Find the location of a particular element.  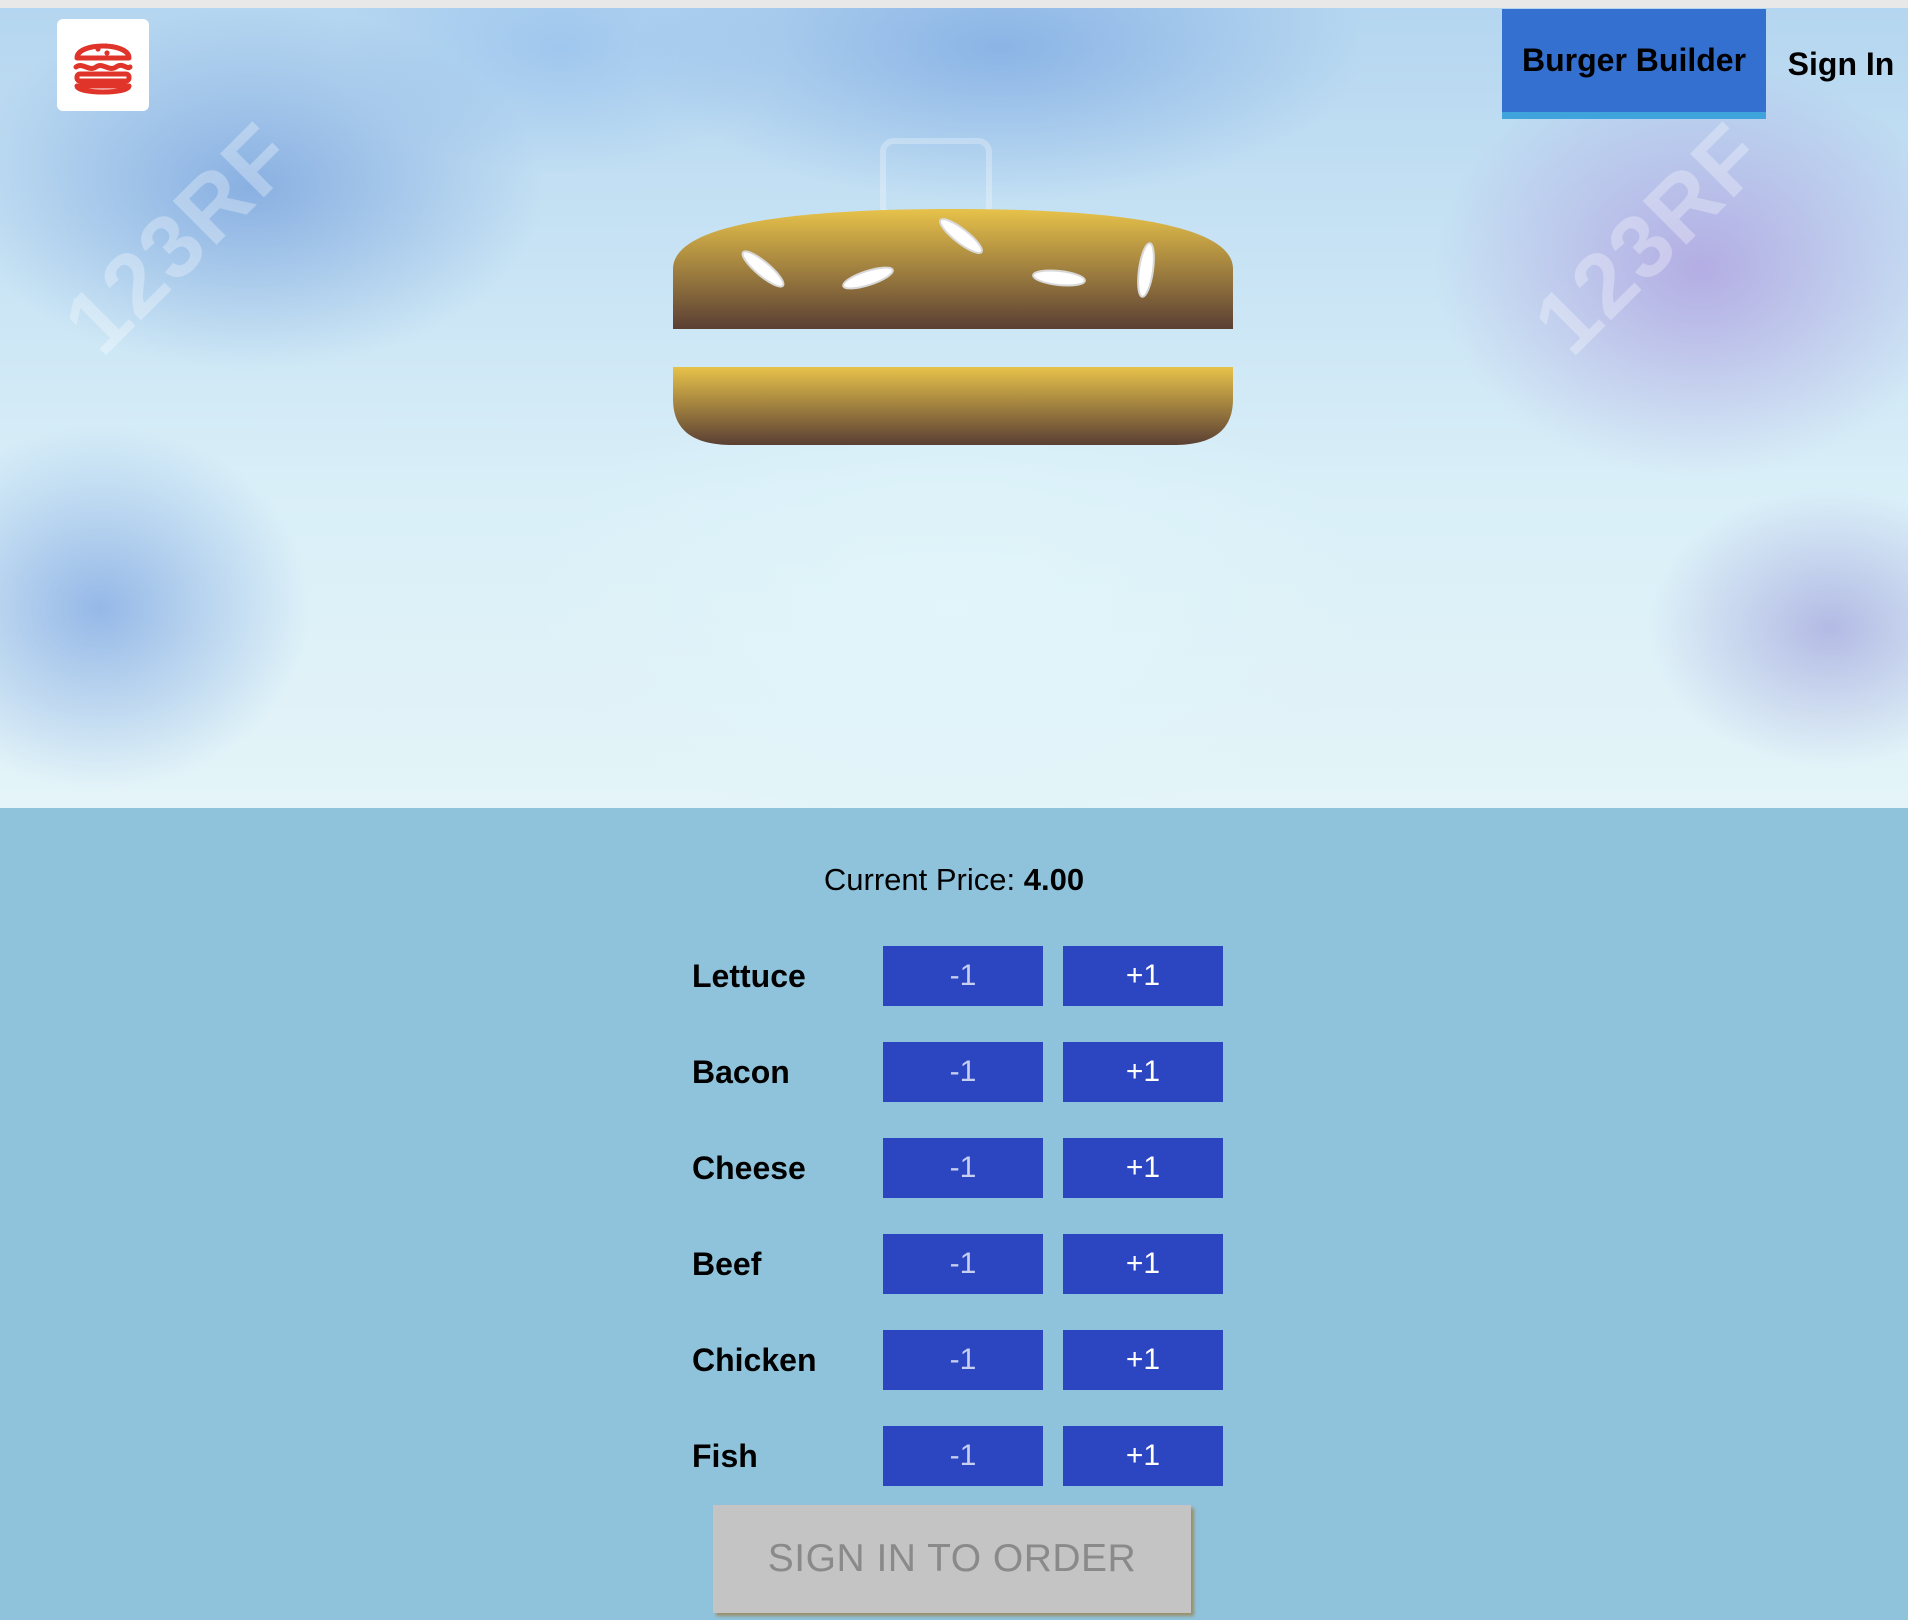

ingredient-label: Bacon is located at coordinates (741, 1071).